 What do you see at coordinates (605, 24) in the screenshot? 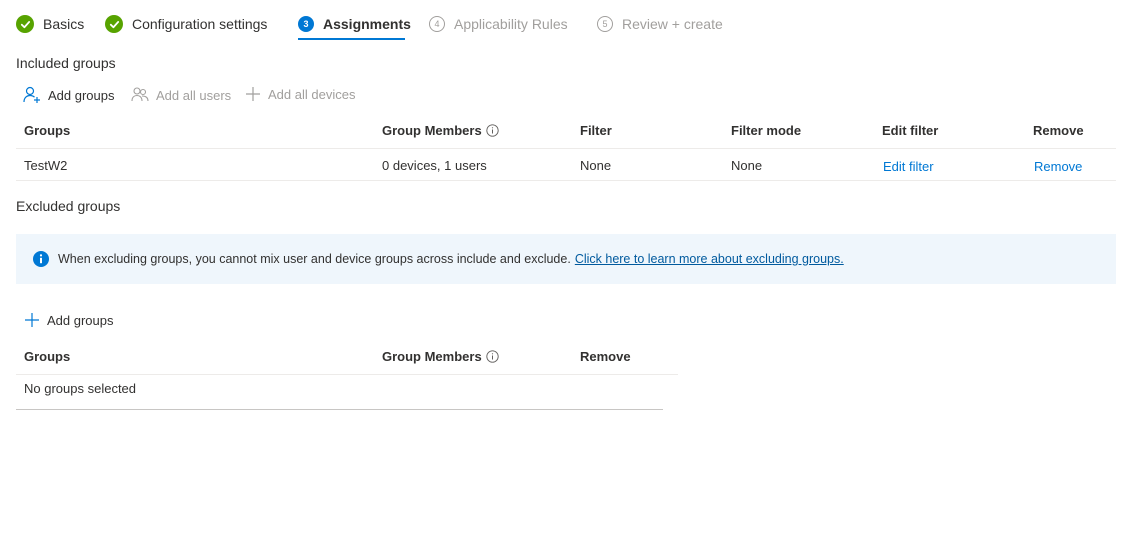
I see `step-number-badge: 5` at bounding box center [605, 24].